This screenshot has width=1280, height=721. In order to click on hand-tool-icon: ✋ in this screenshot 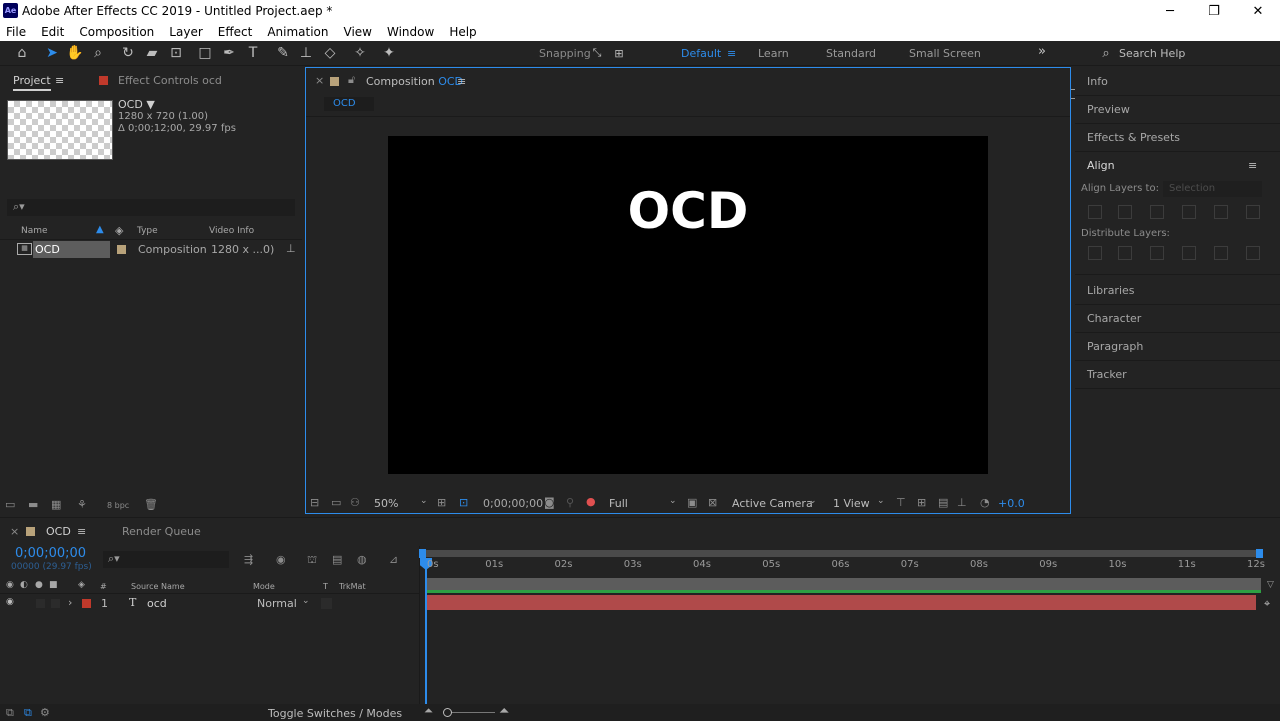, I will do `click(75, 53)`.